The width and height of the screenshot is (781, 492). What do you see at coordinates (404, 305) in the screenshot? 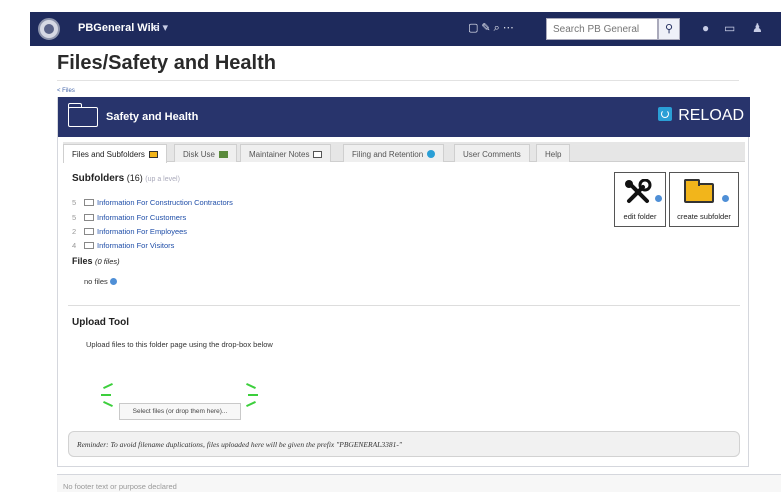
I see `section-divider` at bounding box center [404, 305].